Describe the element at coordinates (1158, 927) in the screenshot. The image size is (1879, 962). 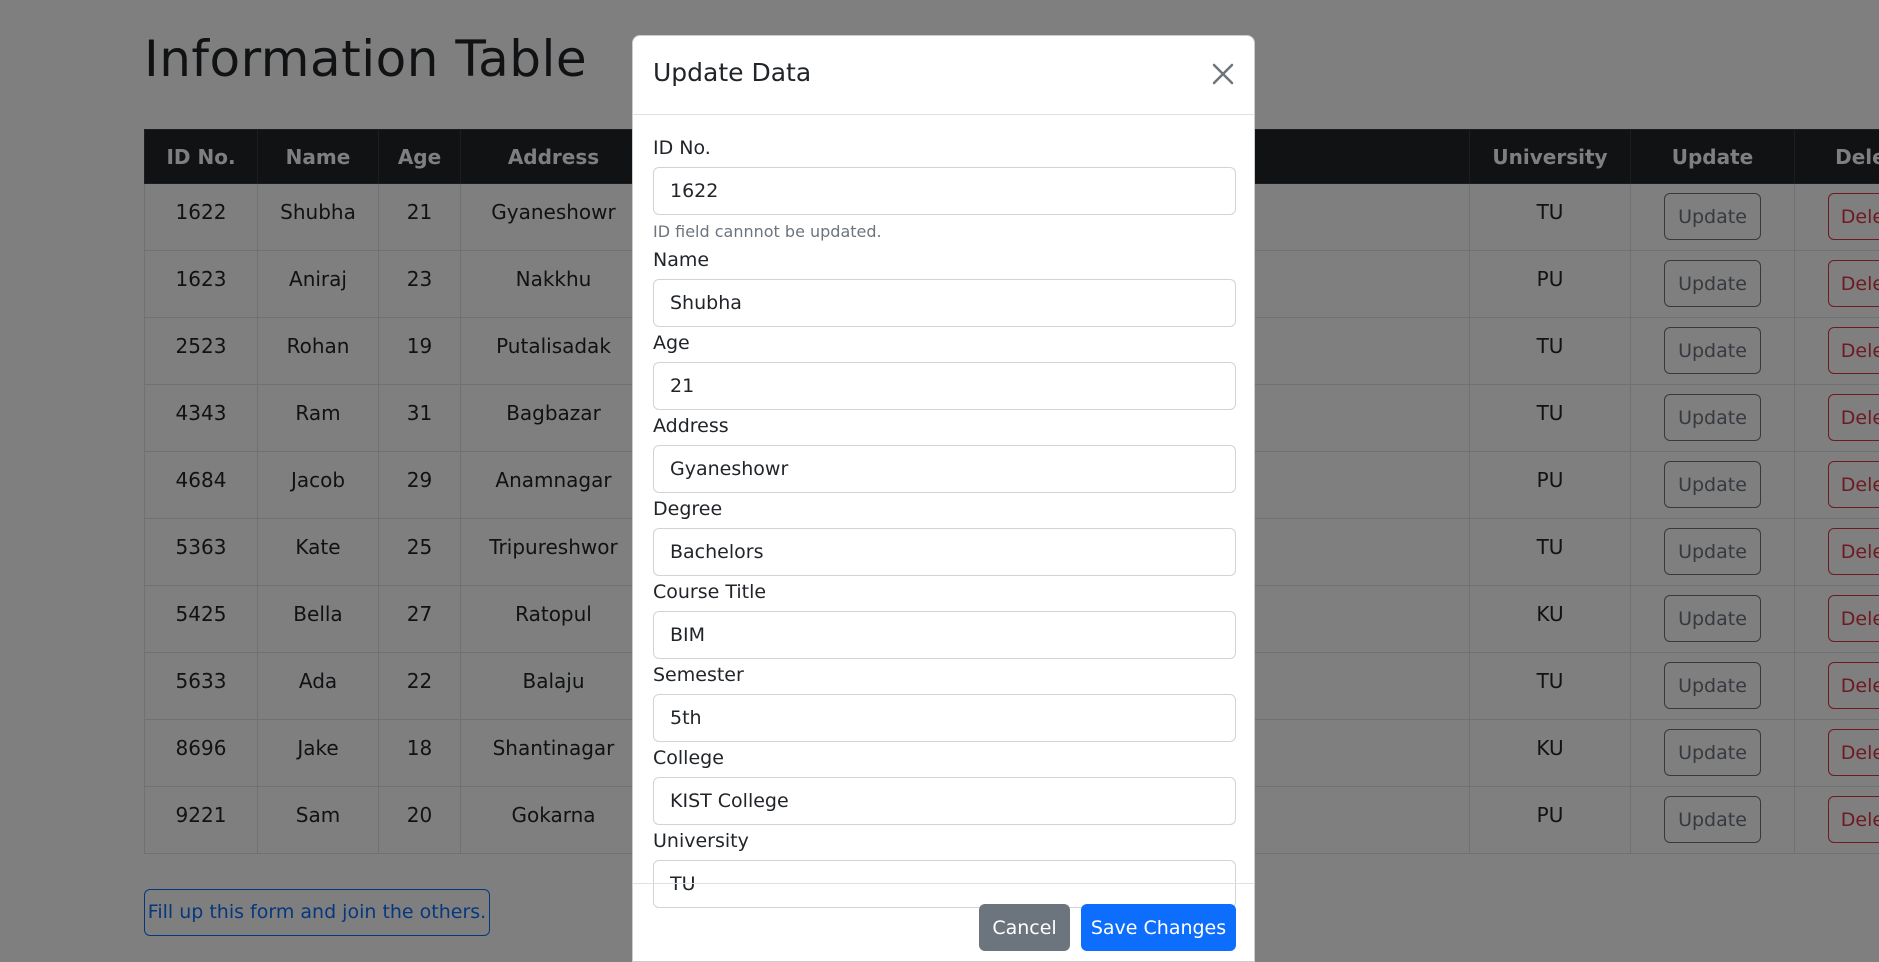
I see `save-changes-button: Save Changes` at that location.